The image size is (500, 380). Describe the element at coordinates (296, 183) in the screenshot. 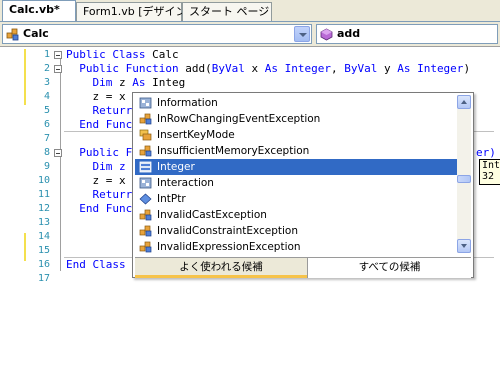

I see `completion-item: Interaction` at that location.